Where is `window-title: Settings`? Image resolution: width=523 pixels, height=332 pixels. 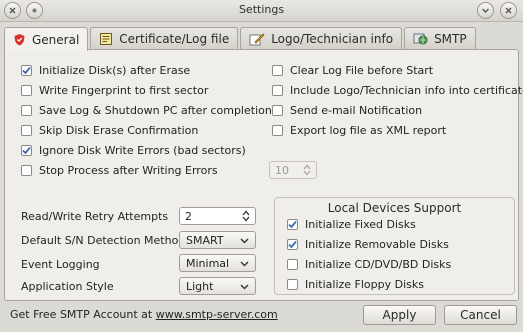
window-title: Settings is located at coordinates (261, 9).